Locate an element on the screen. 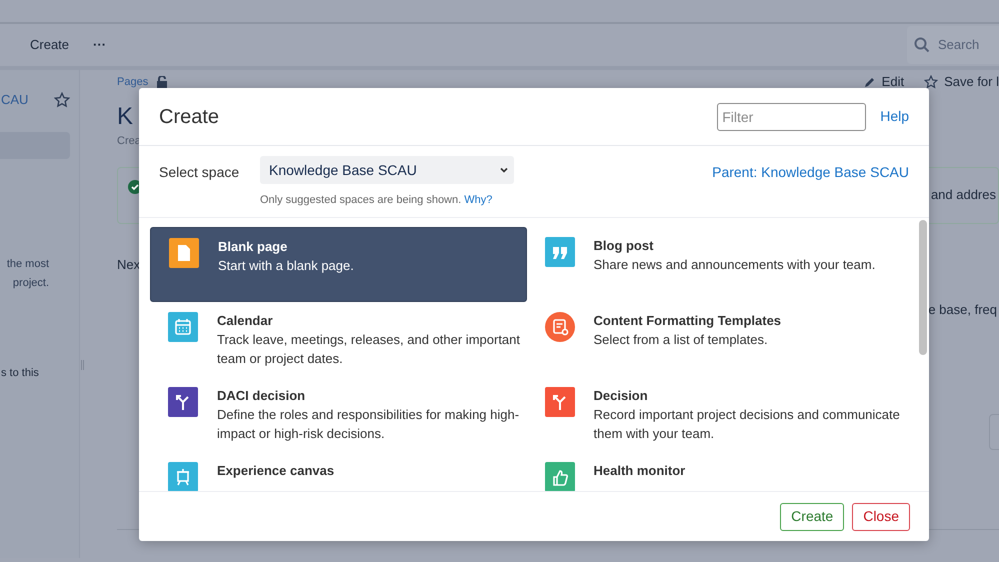 The width and height of the screenshot is (999, 562). space-select: Knowledge Base SCAU is located at coordinates (387, 170).